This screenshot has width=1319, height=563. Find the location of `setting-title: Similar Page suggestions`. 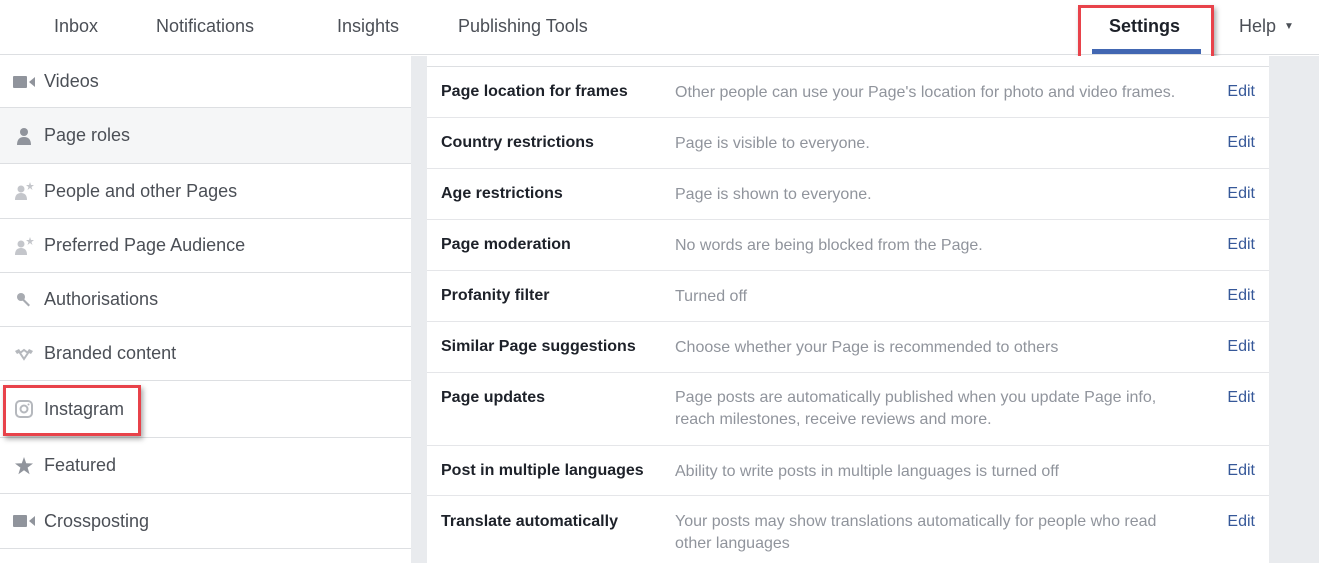

setting-title: Similar Page suggestions is located at coordinates (538, 346).